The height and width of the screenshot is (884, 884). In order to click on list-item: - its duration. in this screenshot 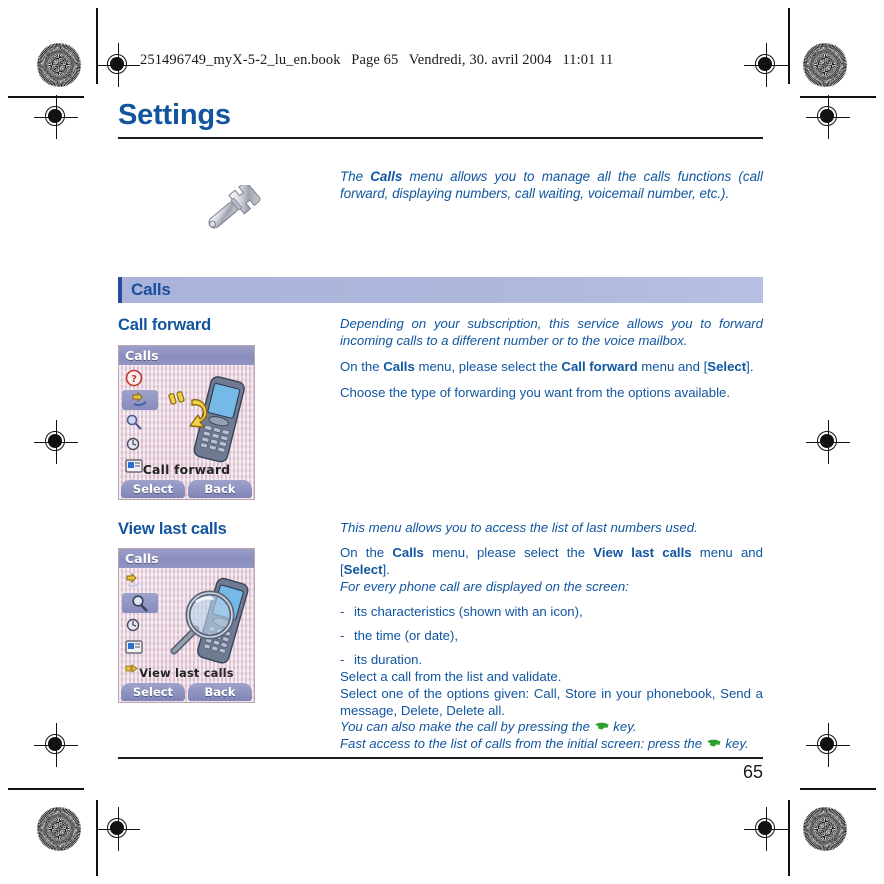, I will do `click(551, 660)`.